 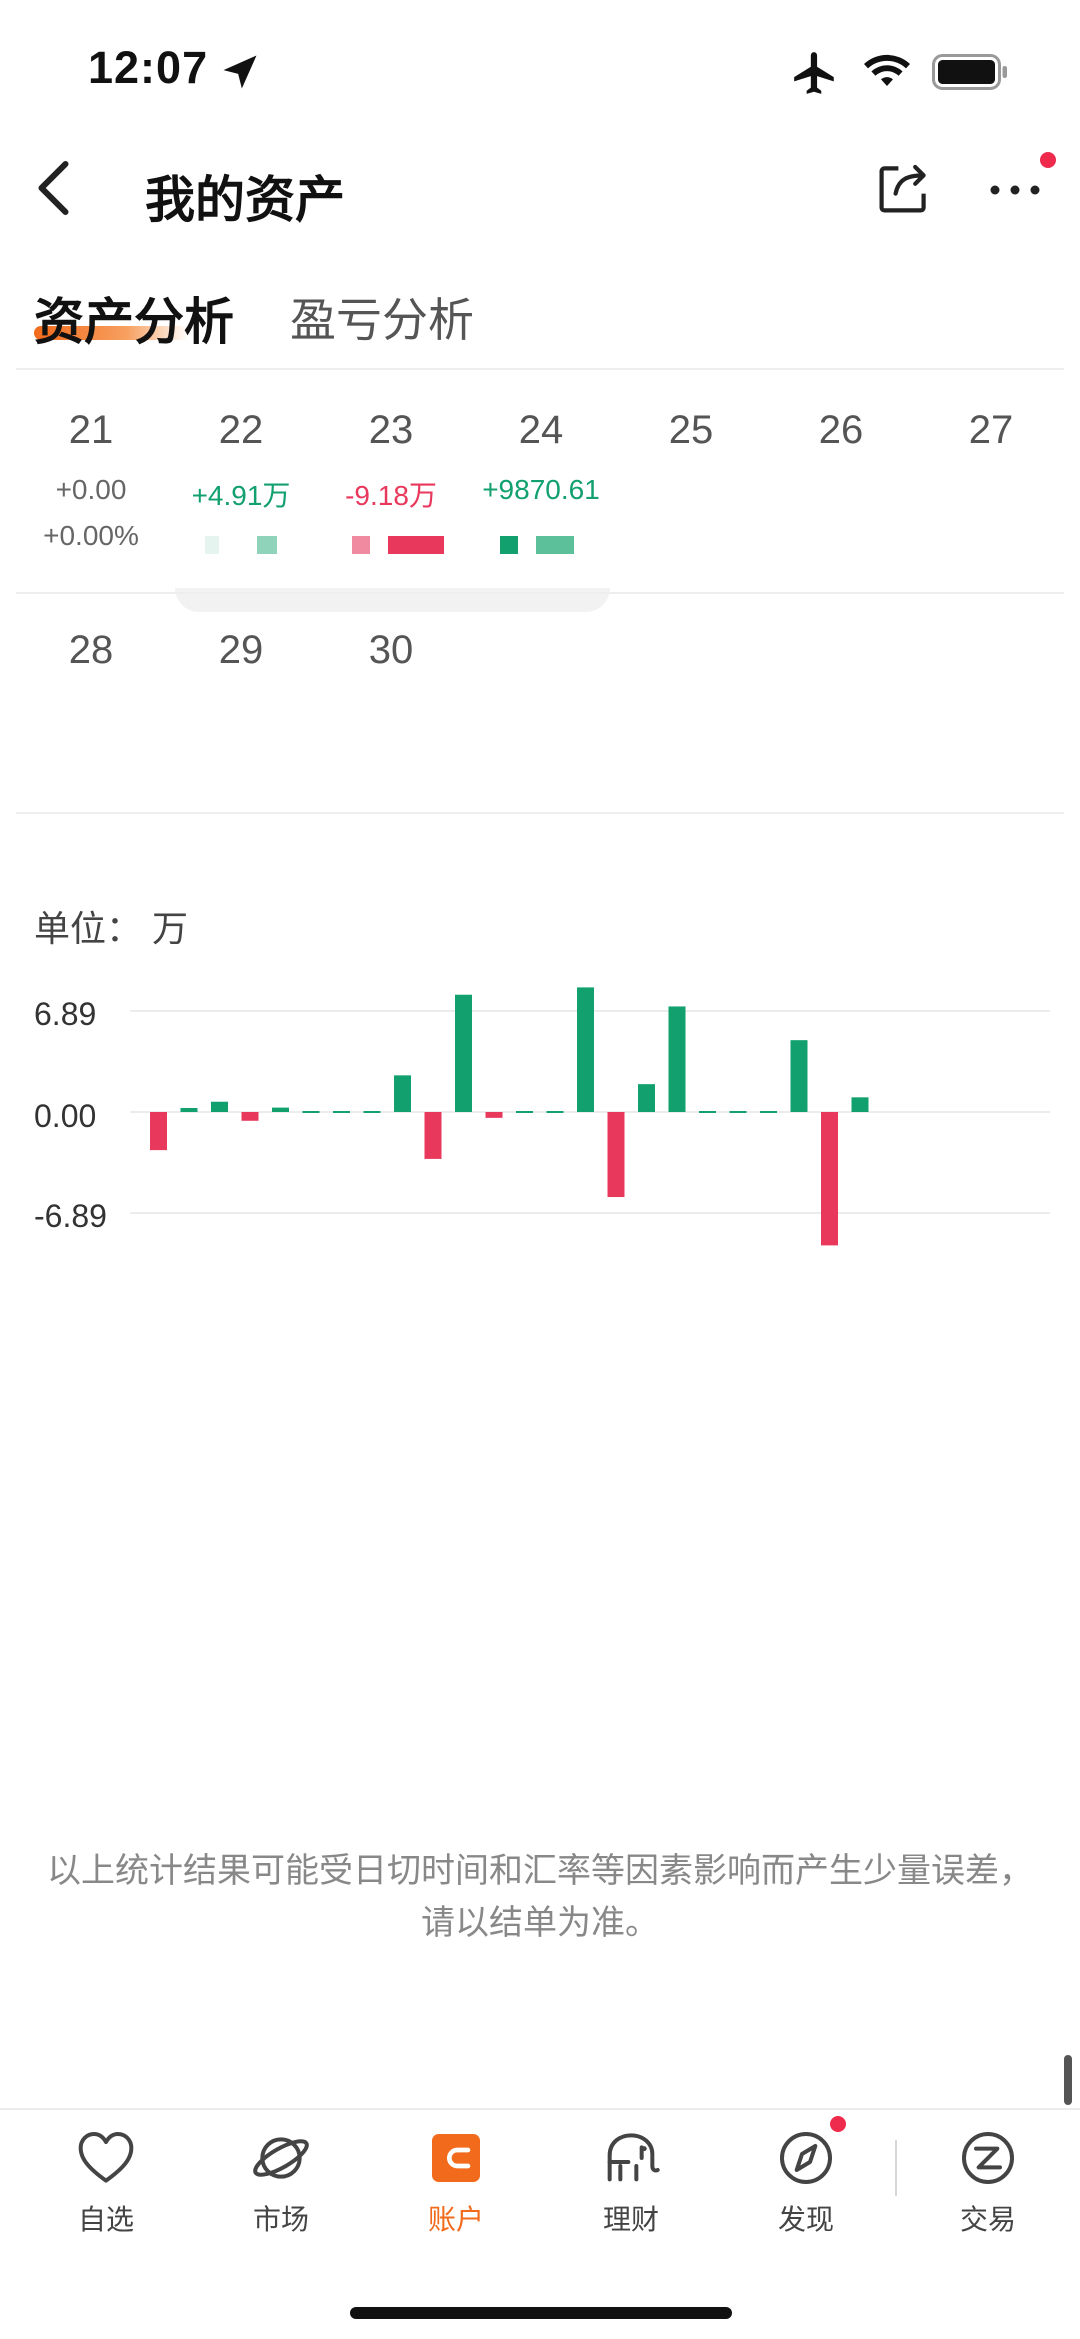 What do you see at coordinates (988, 2158) in the screenshot?
I see `trade-icon` at bounding box center [988, 2158].